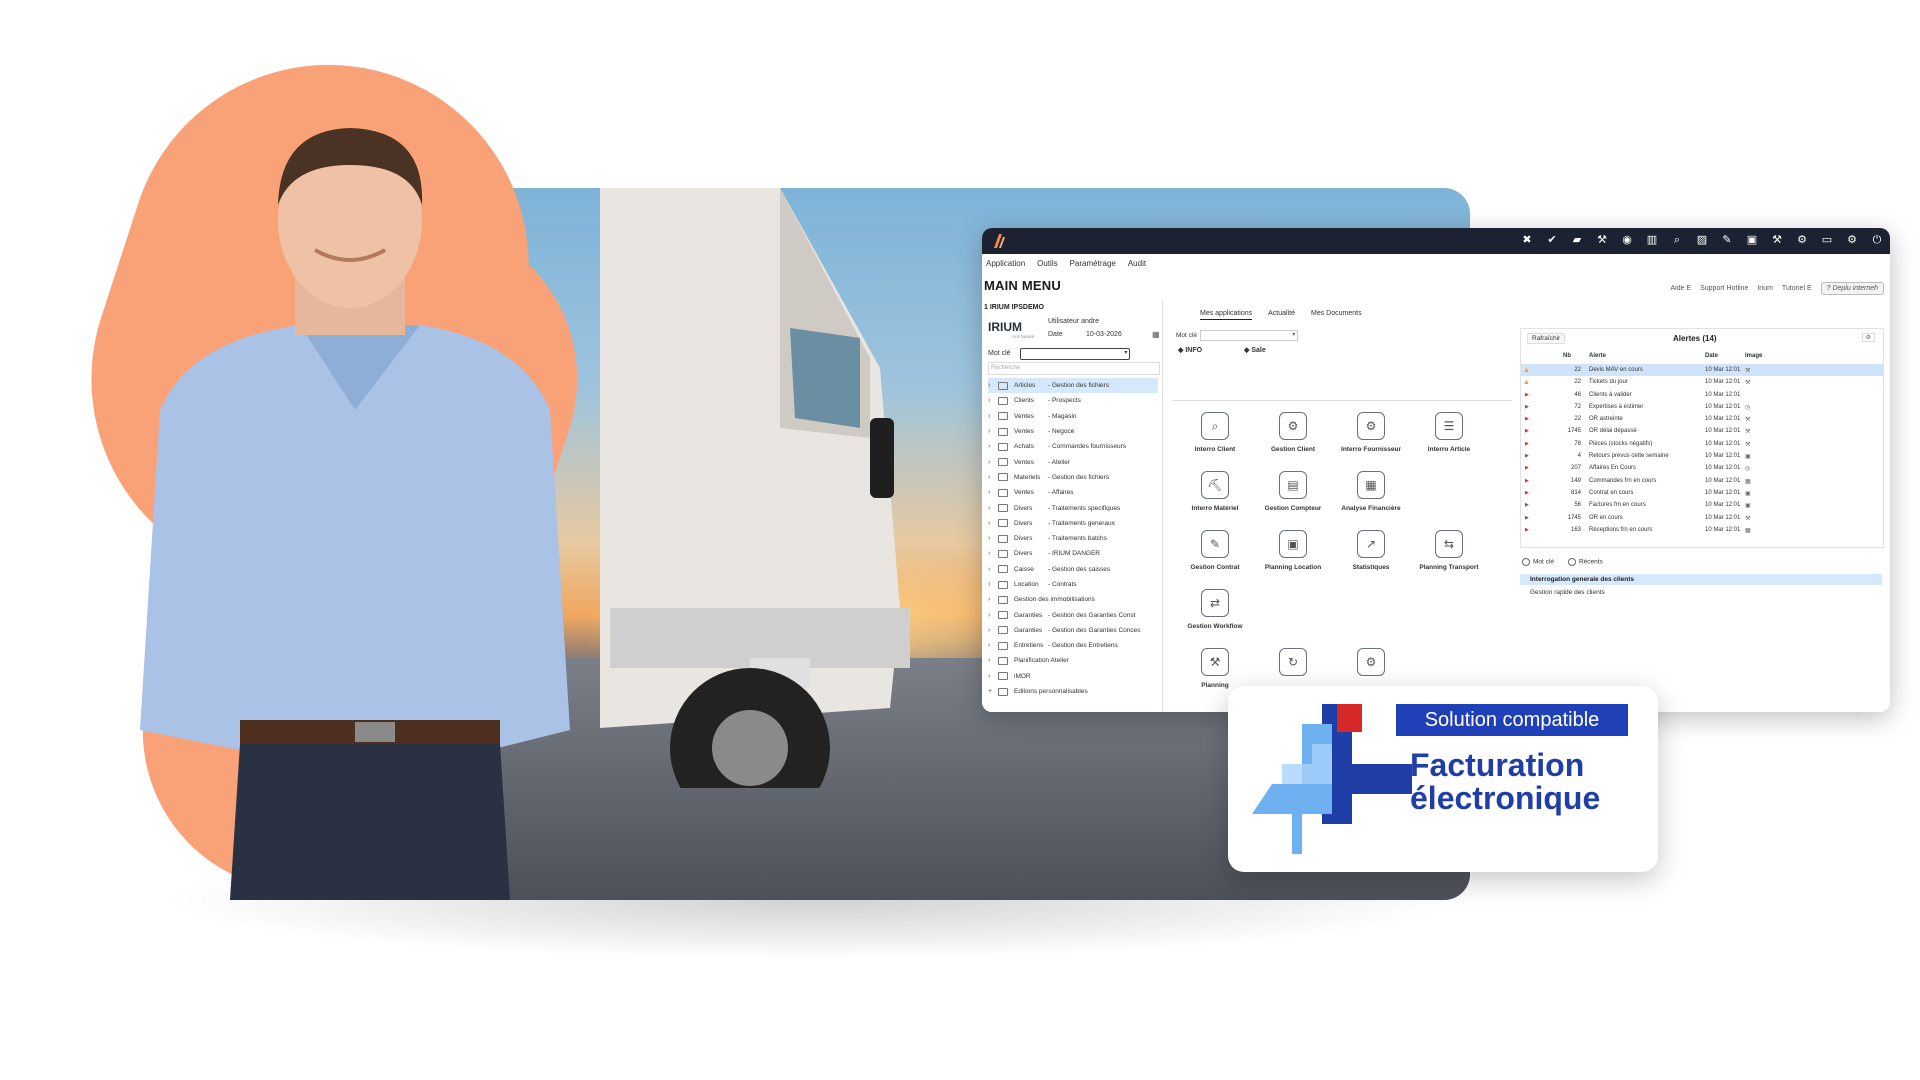 This screenshot has height=1080, width=1920. What do you see at coordinates (1552, 240) in the screenshot?
I see `check-icon: ✔` at bounding box center [1552, 240].